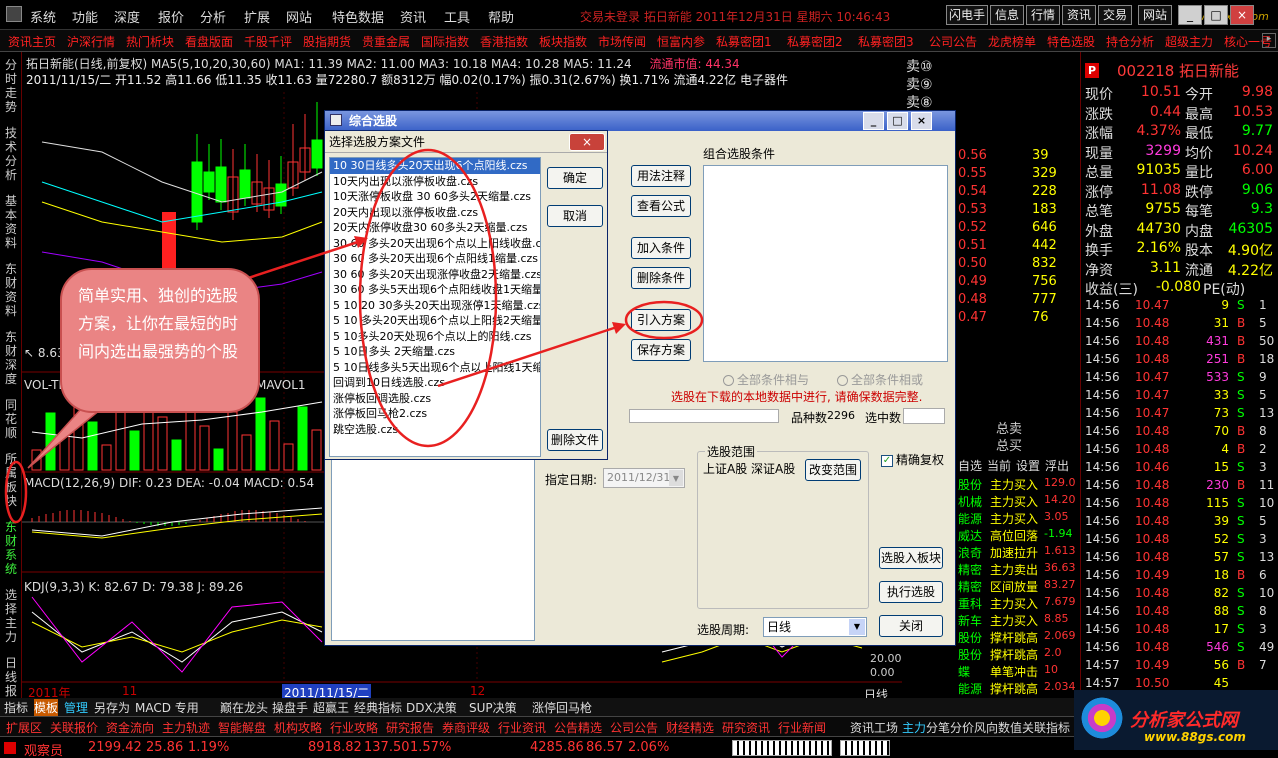  Describe the element at coordinates (874, 727) in the screenshot. I see `info-tab: 资讯工场` at that location.